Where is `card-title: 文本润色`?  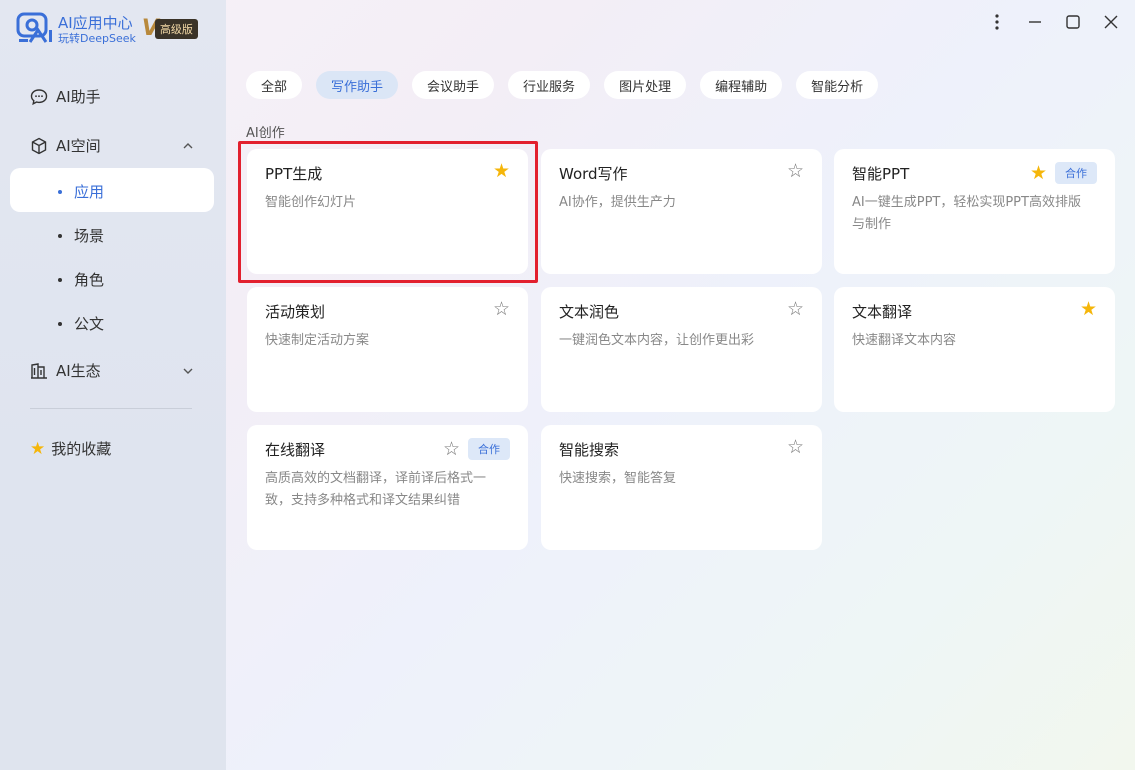 card-title: 文本润色 is located at coordinates (589, 312).